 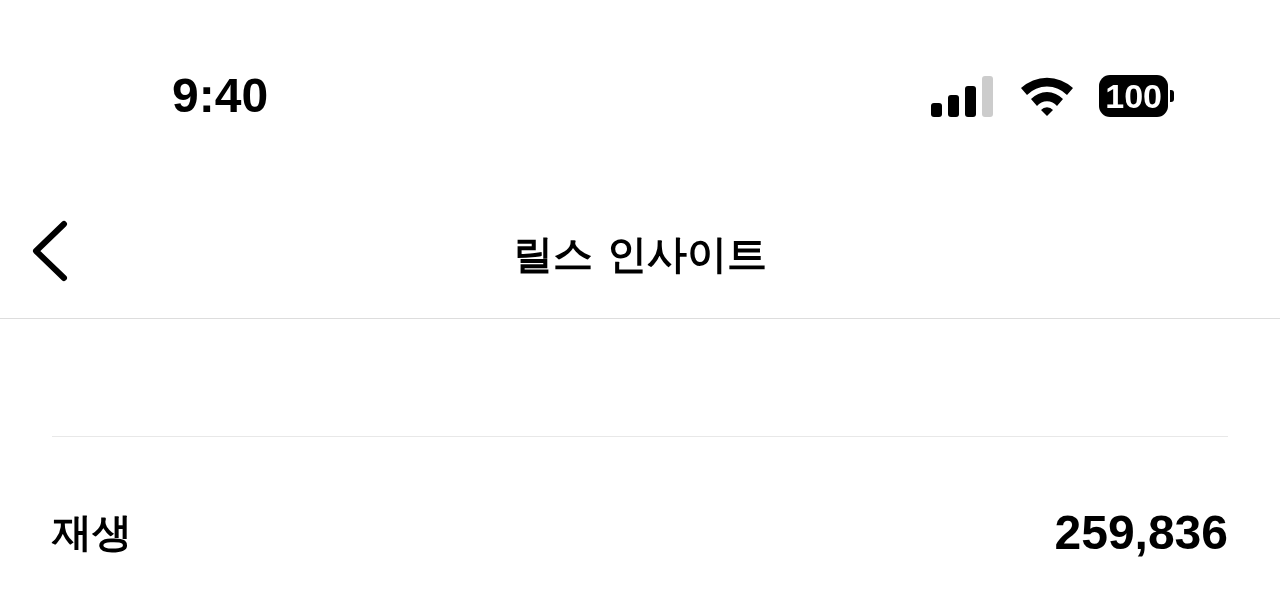 What do you see at coordinates (1047, 96) in the screenshot?
I see `wifi-icon` at bounding box center [1047, 96].